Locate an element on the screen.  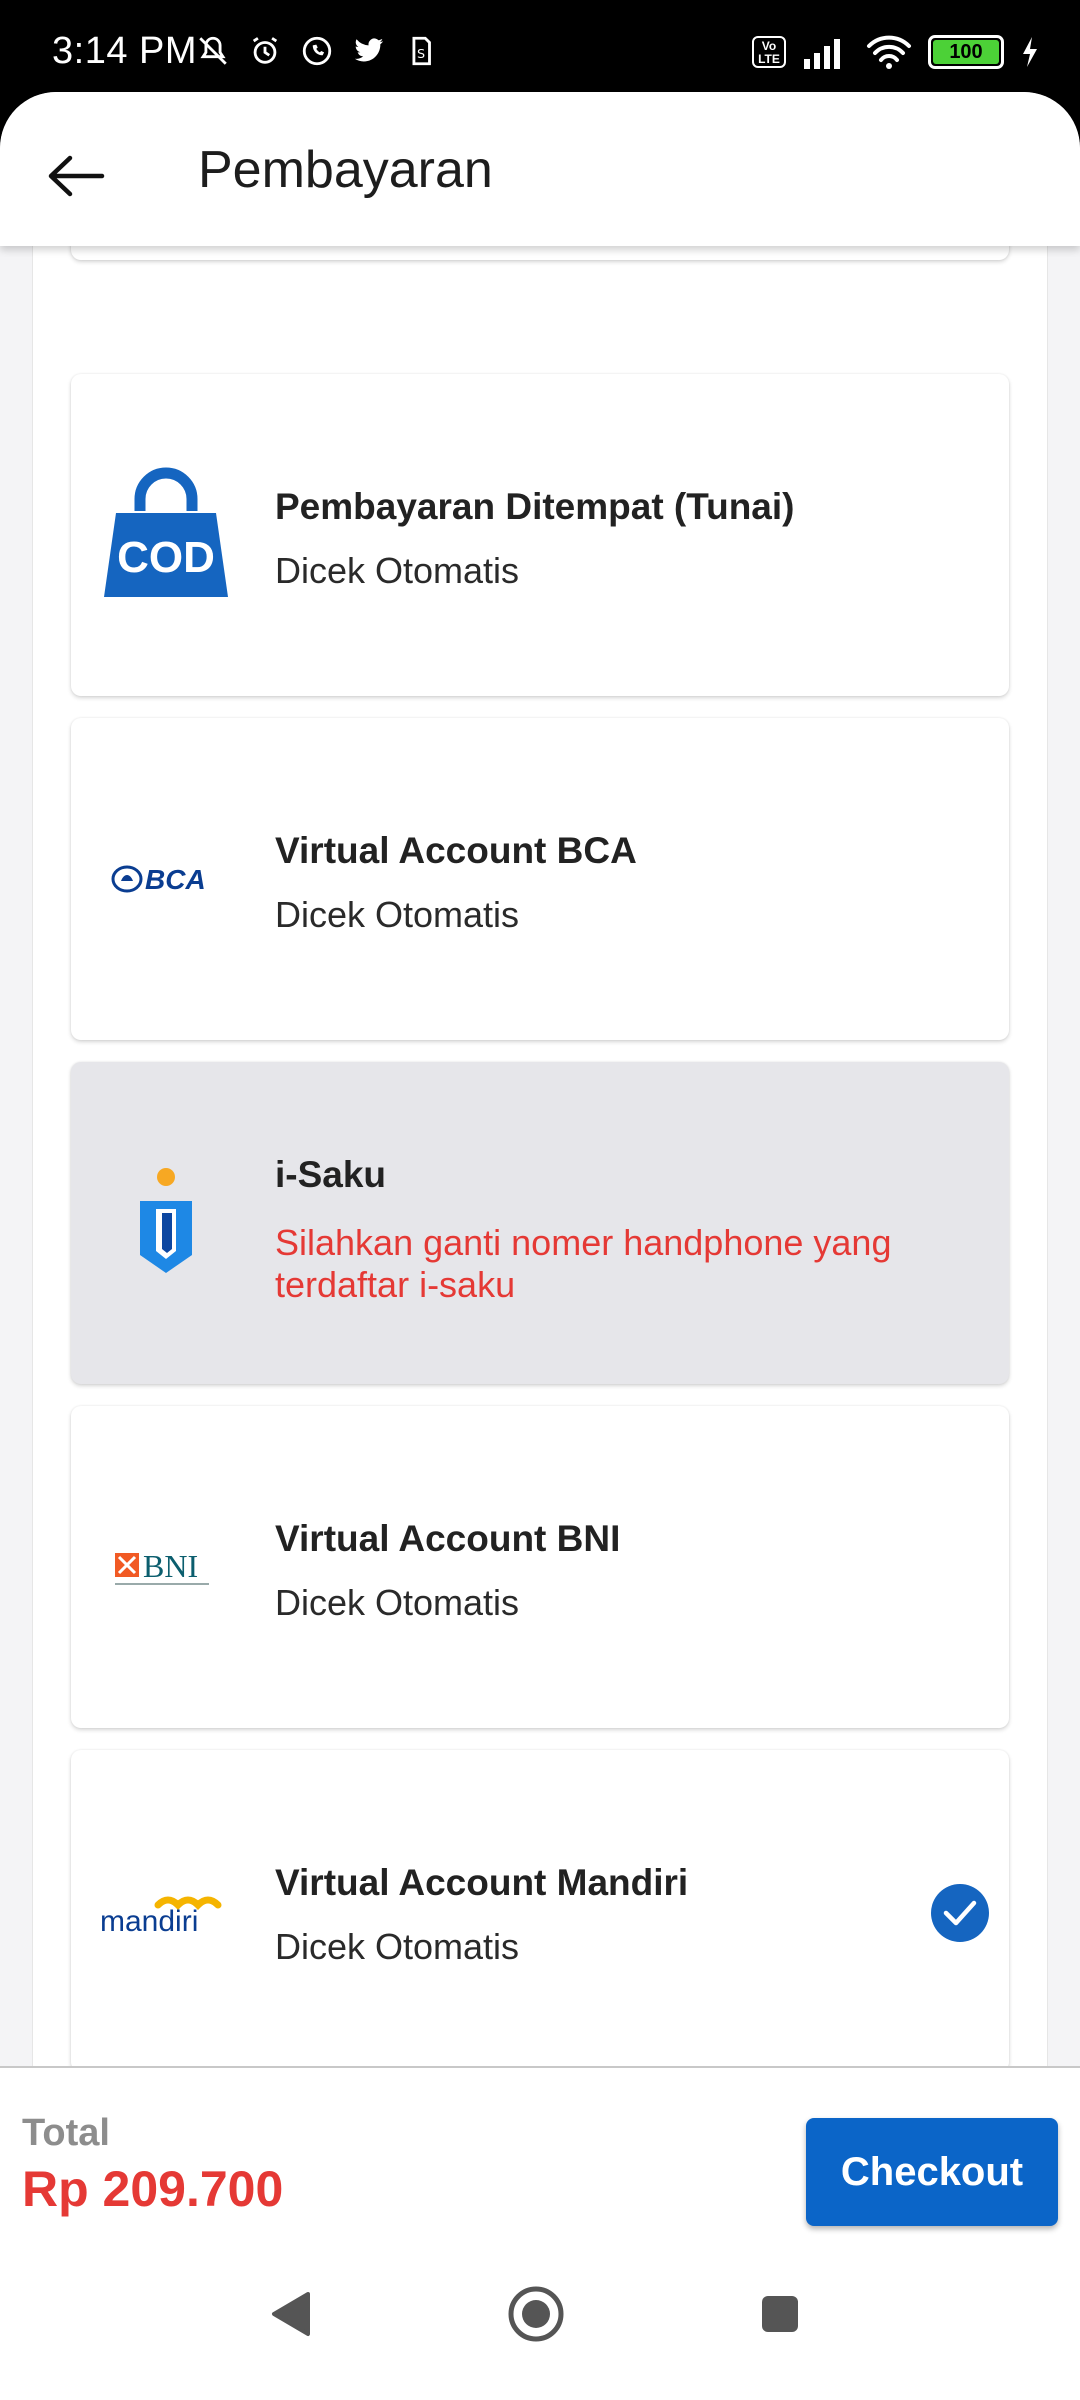
nav-recents-button is located at coordinates (780, 2314).